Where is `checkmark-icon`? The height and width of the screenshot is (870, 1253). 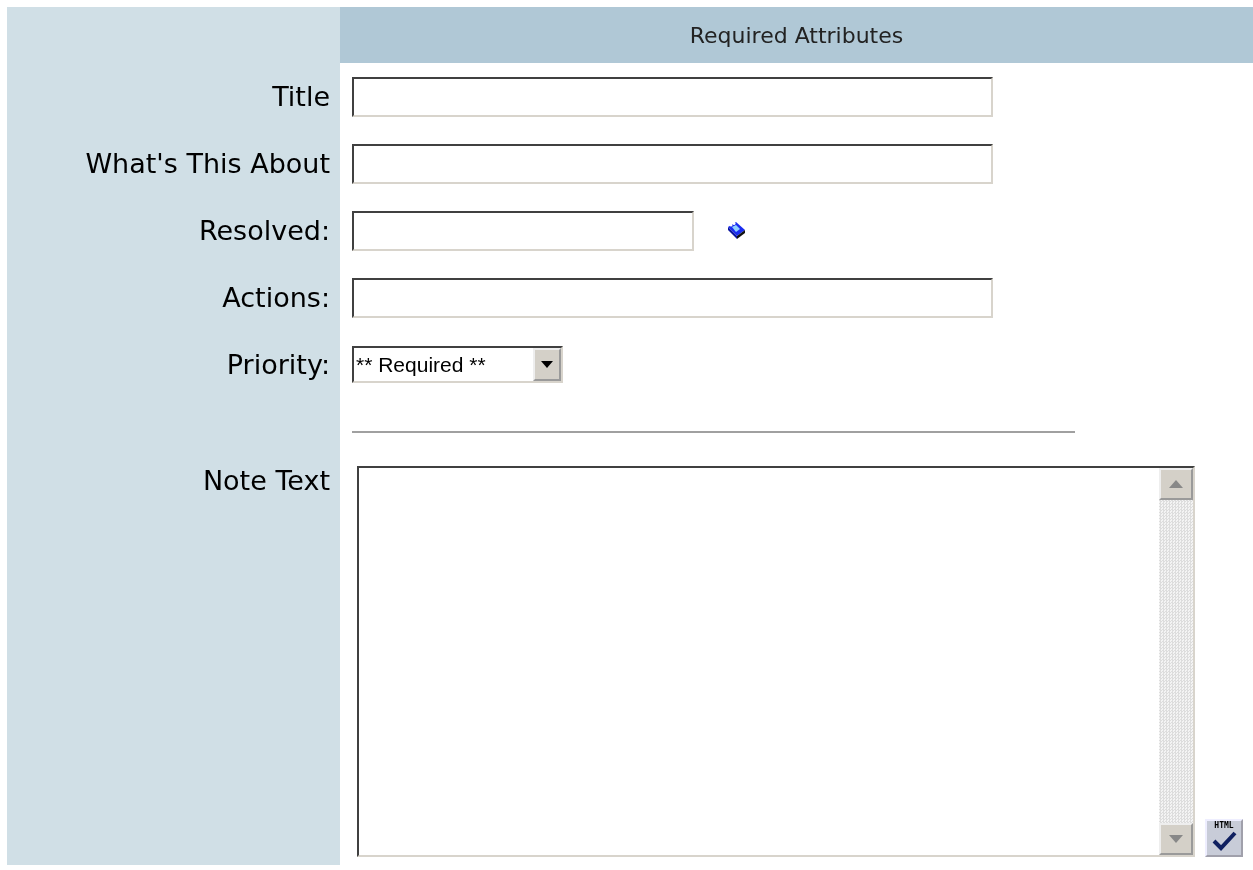
checkmark-icon is located at coordinates (1224, 841).